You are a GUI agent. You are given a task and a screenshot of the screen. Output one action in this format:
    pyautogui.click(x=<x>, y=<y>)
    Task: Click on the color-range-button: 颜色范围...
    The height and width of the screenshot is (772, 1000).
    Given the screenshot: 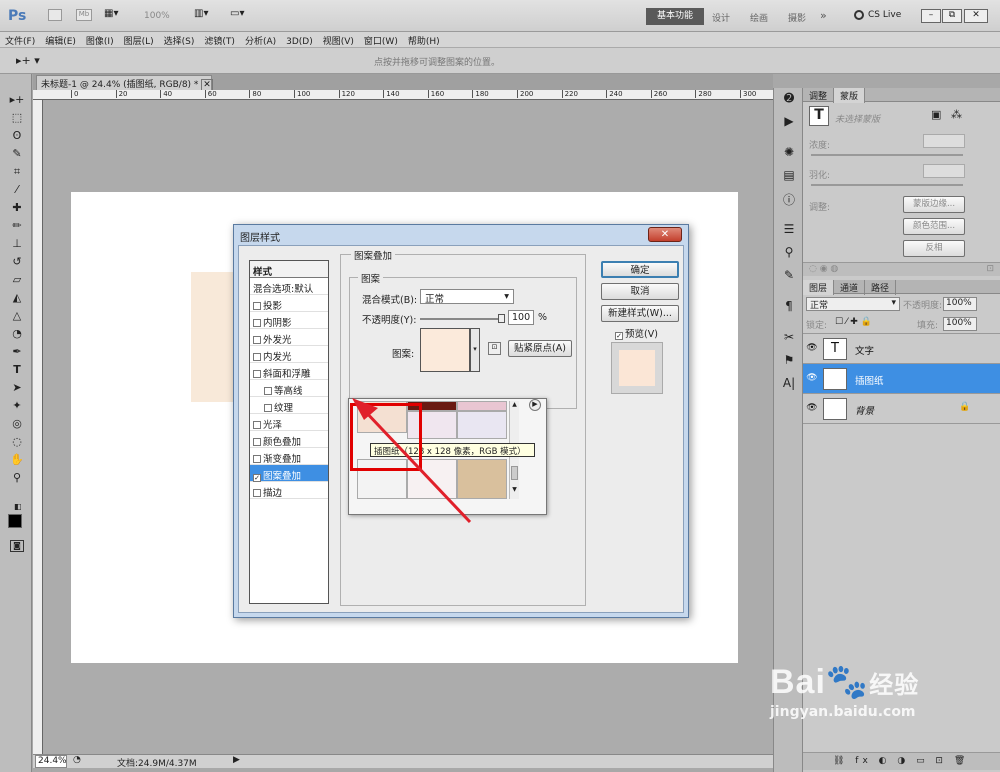 What is the action you would take?
    pyautogui.click(x=934, y=226)
    